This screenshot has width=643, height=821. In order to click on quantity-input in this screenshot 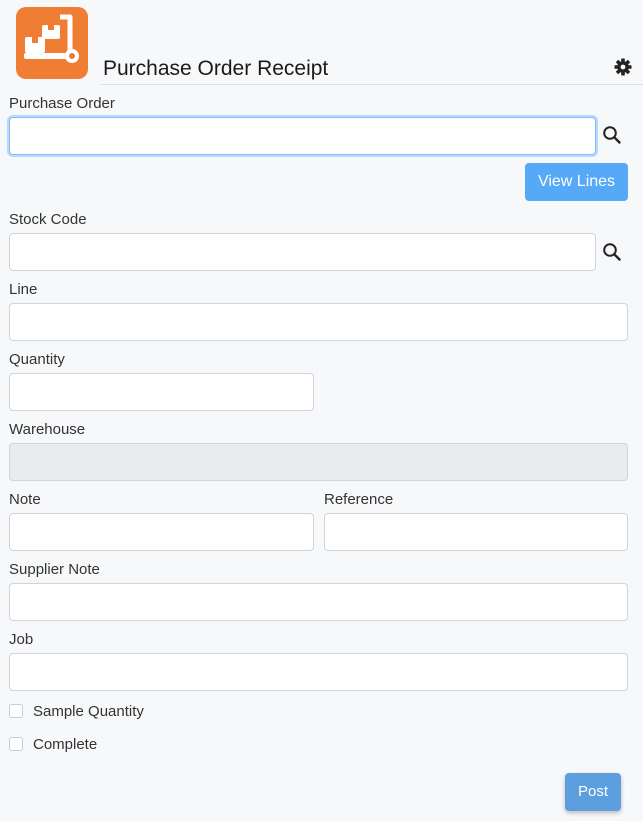, I will do `click(161, 392)`.